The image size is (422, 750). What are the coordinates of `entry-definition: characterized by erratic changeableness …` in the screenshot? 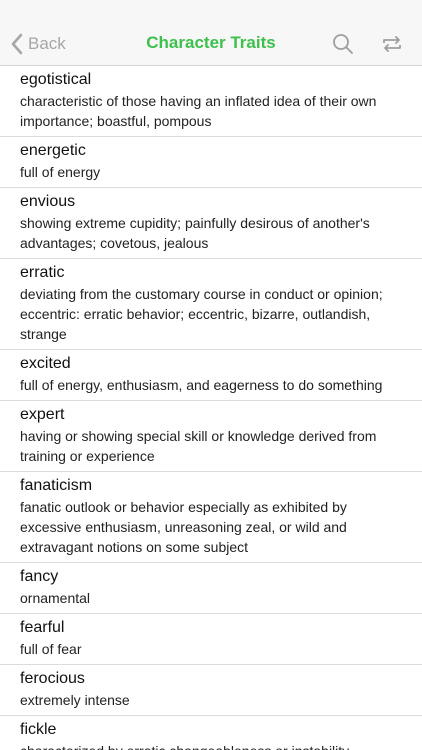 It's located at (211, 745).